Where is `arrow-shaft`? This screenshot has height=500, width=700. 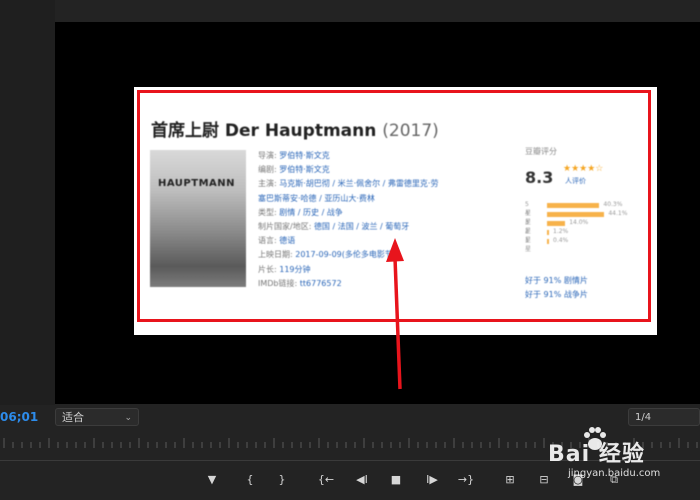 arrow-shaft is located at coordinates (397, 323).